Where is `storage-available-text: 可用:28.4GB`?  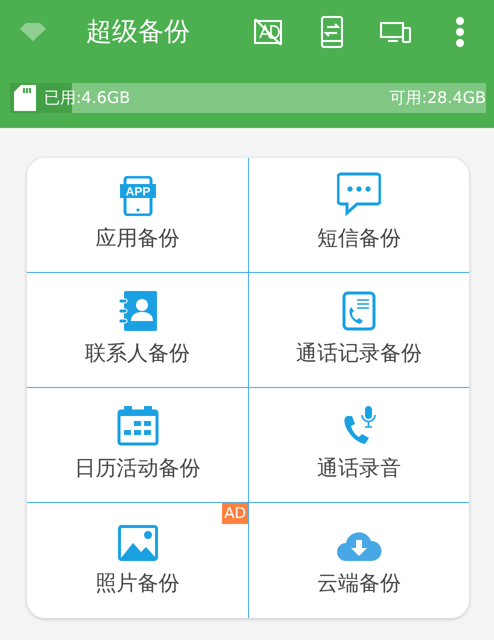 storage-available-text: 可用:28.4GB is located at coordinates (438, 98).